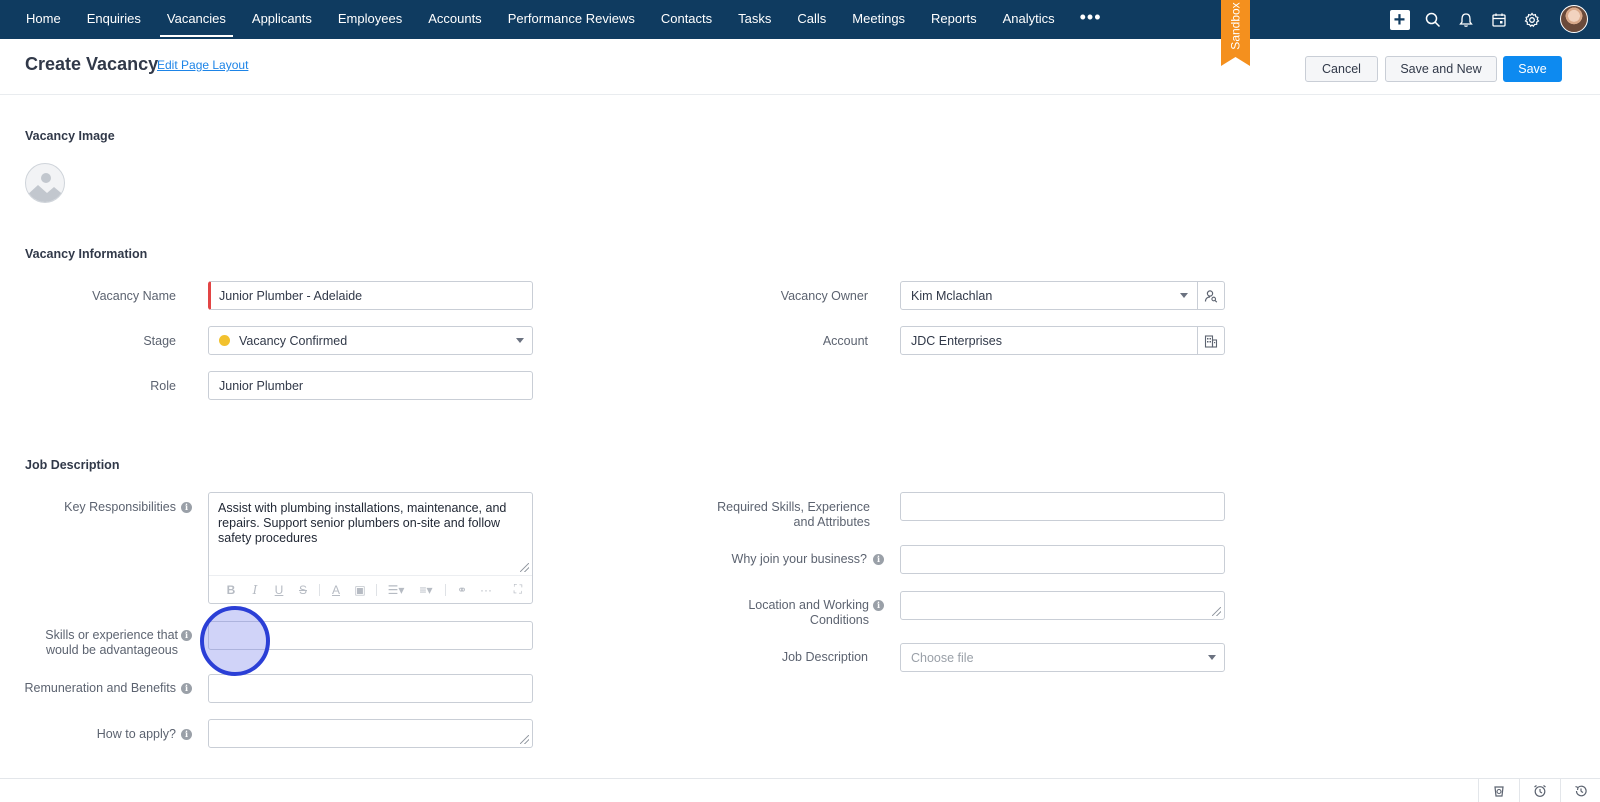 The image size is (1600, 802). Describe the element at coordinates (370, 340) in the screenshot. I see `stage-select: Vacancy Confirmed` at that location.